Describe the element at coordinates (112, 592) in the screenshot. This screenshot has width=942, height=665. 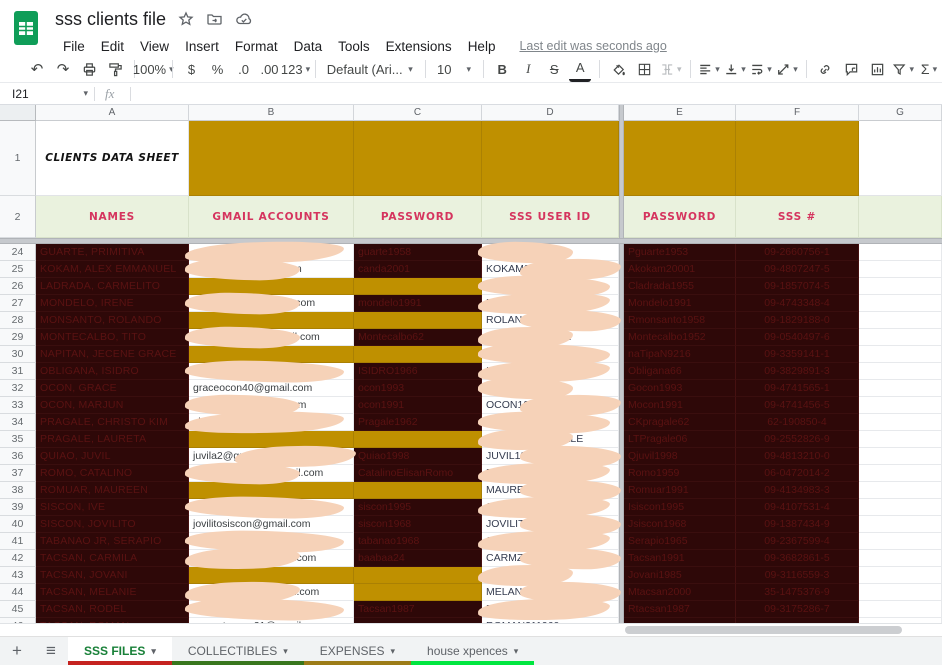
I see `cell-name: TACSAN, MELANIE` at that location.